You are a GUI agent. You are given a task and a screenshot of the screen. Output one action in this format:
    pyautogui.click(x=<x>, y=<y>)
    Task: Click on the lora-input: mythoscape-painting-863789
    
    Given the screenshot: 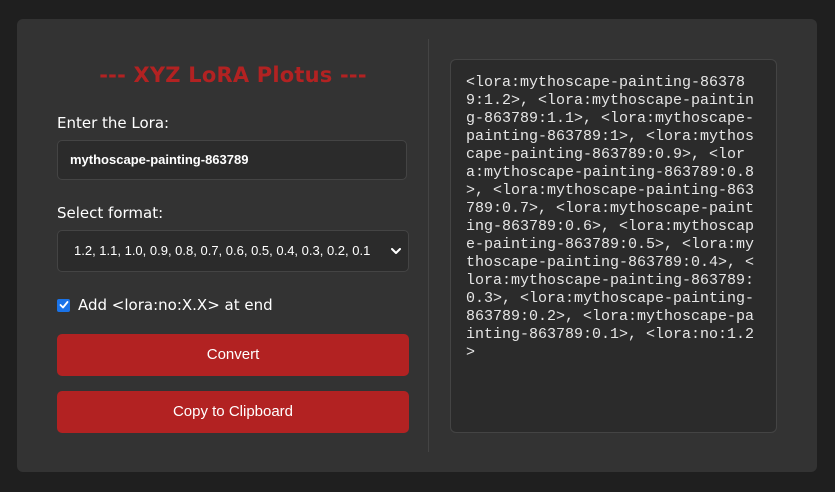 What is the action you would take?
    pyautogui.click(x=232, y=160)
    